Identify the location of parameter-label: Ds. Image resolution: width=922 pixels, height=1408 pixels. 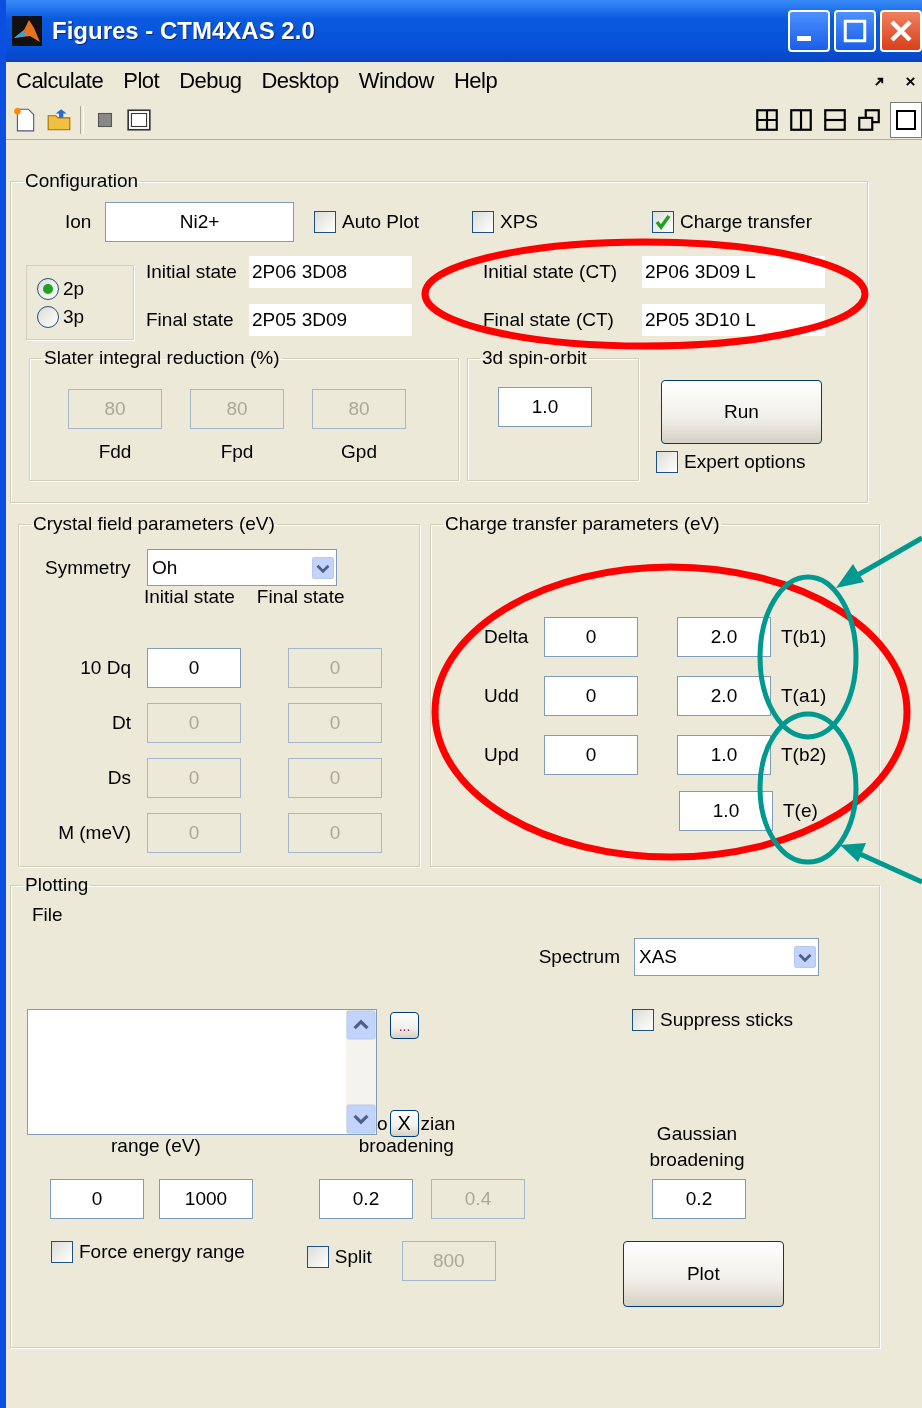
(118, 778).